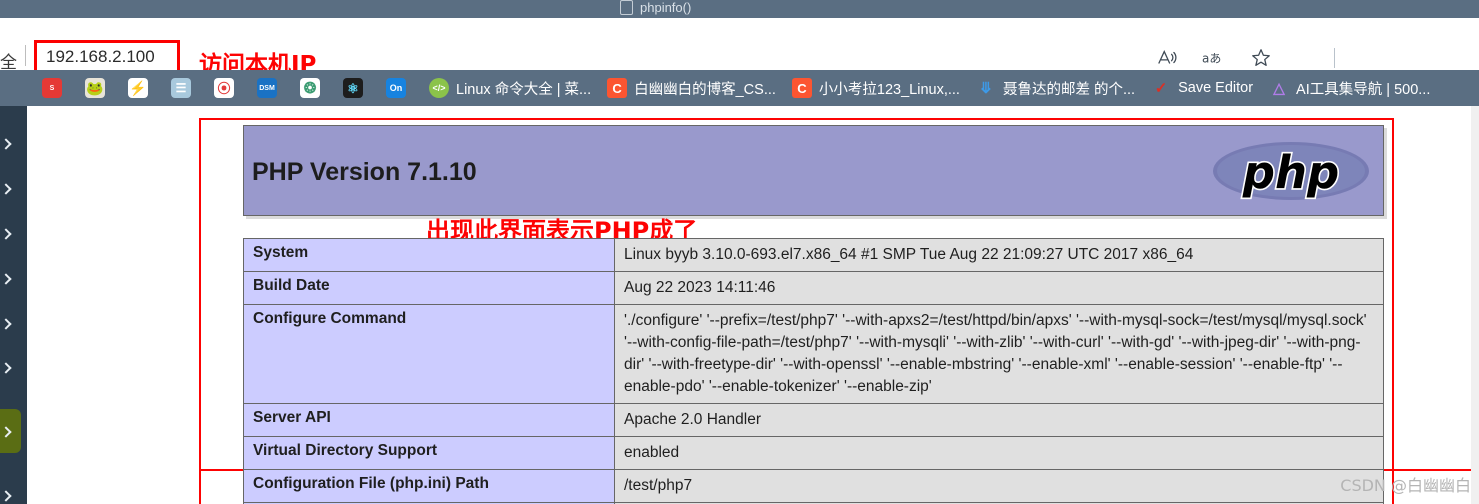  I want to click on bookmark-favicon: ☰, so click(181, 88).